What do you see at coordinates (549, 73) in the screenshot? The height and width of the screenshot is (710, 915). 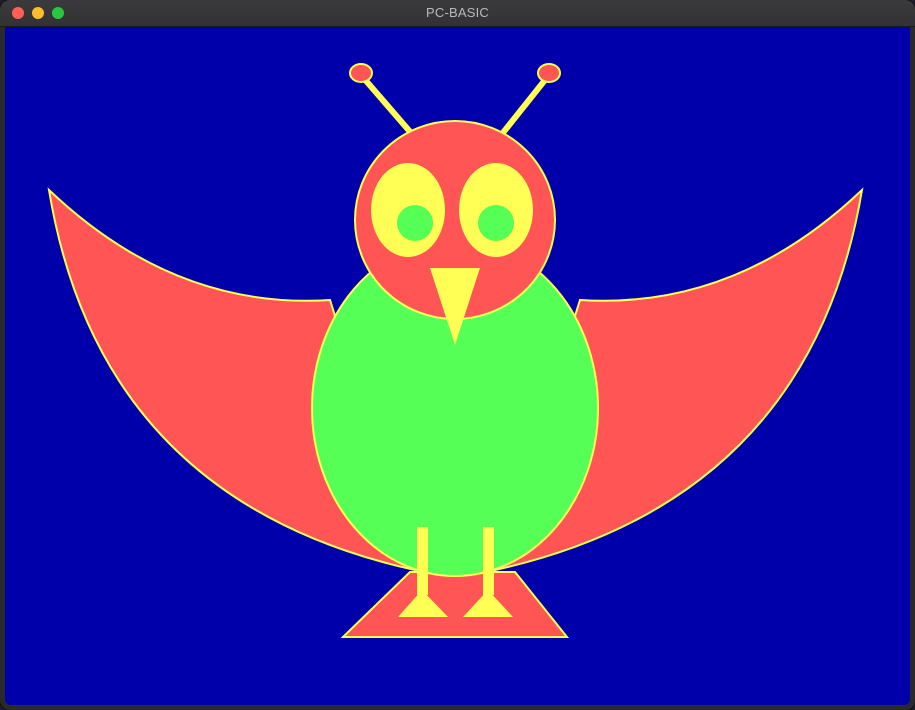 I see `right-antenna-tip` at bounding box center [549, 73].